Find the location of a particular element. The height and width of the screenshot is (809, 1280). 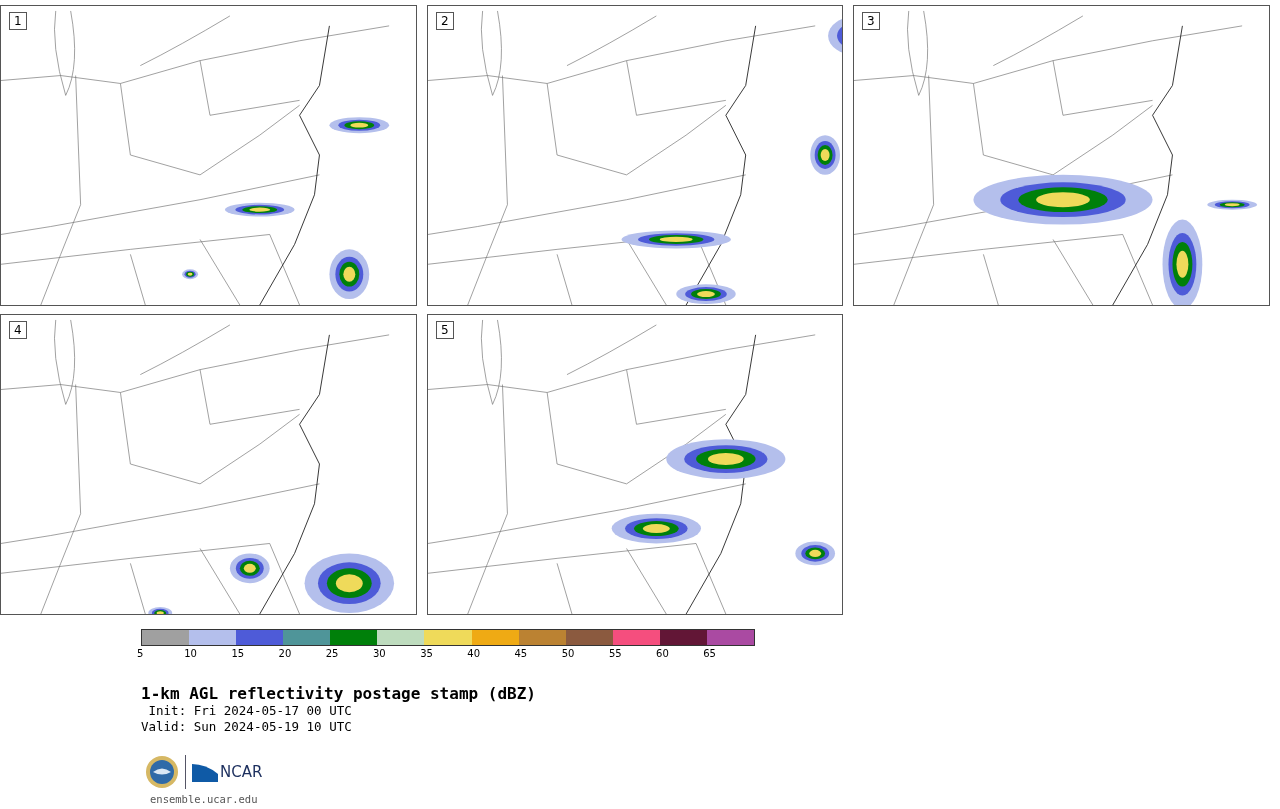

tick-label: 55 is located at coordinates (615, 654).